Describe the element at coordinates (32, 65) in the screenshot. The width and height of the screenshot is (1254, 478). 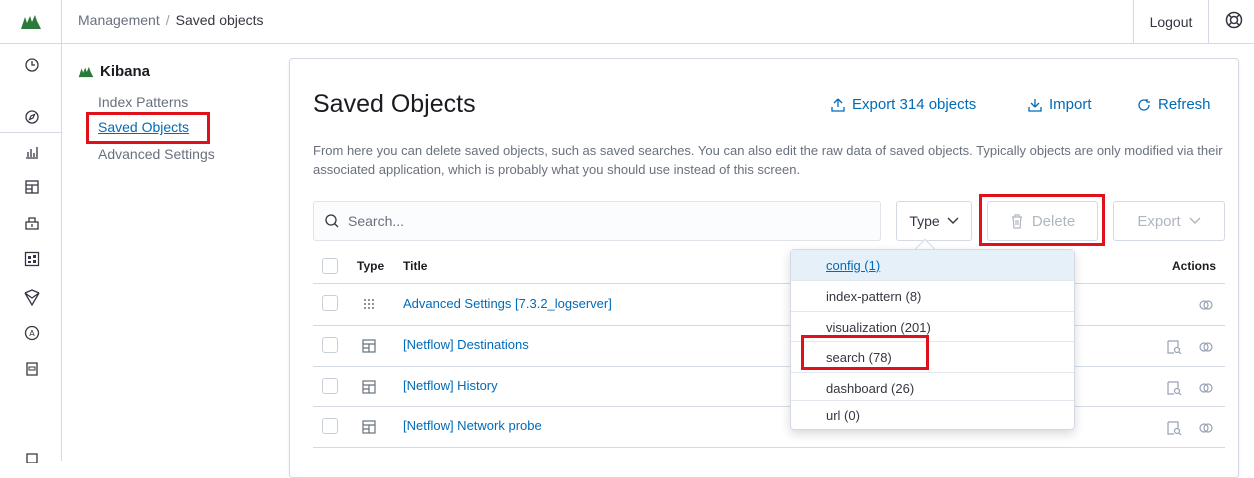
I see `clock-icon` at that location.